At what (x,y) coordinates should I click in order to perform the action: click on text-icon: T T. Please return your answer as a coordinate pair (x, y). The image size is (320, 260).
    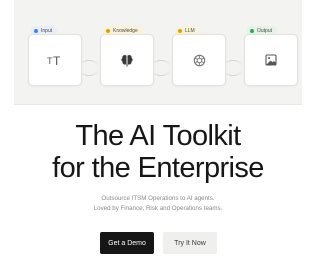
    Looking at the image, I should click on (55, 60).